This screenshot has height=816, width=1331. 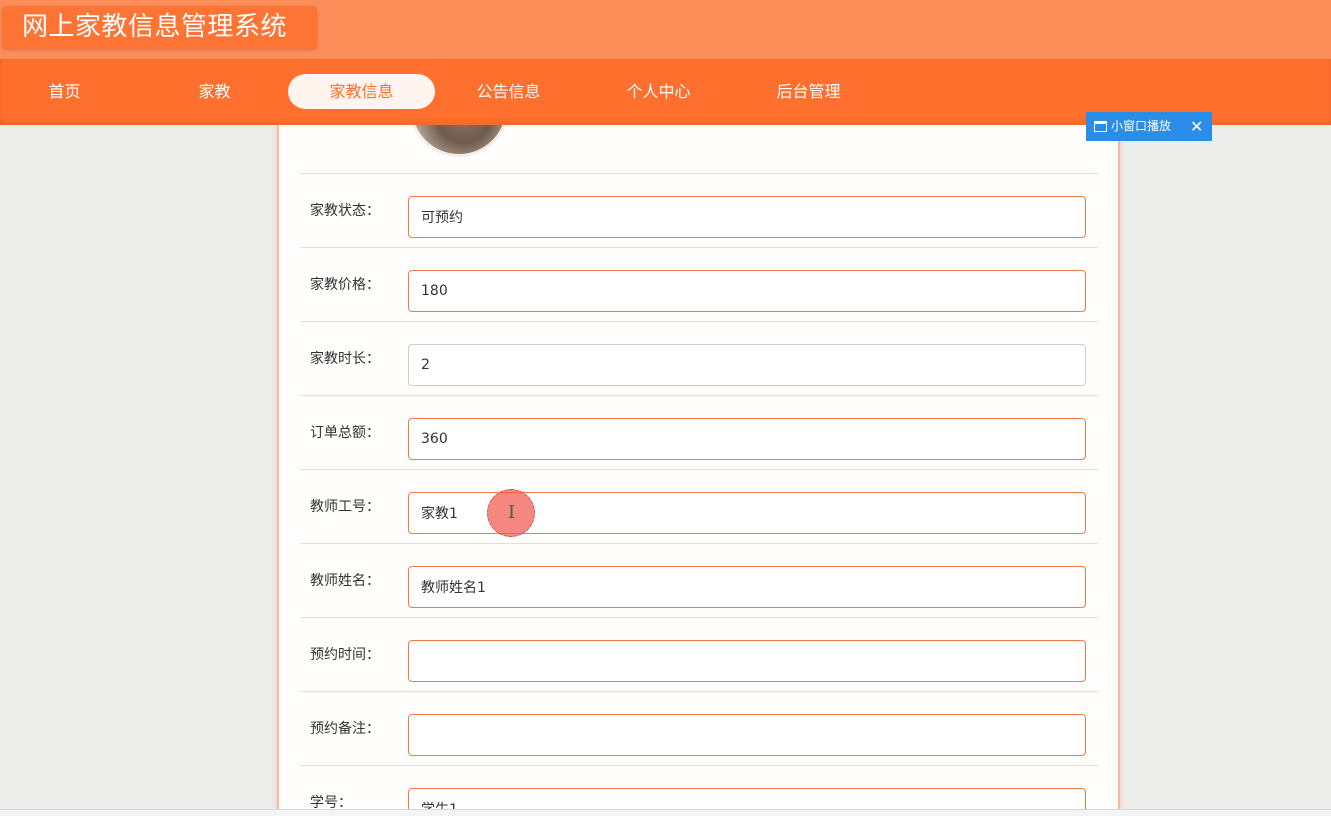 I want to click on mini-window-overlay: 小窗口播放 ✕, so click(x=1149, y=126).